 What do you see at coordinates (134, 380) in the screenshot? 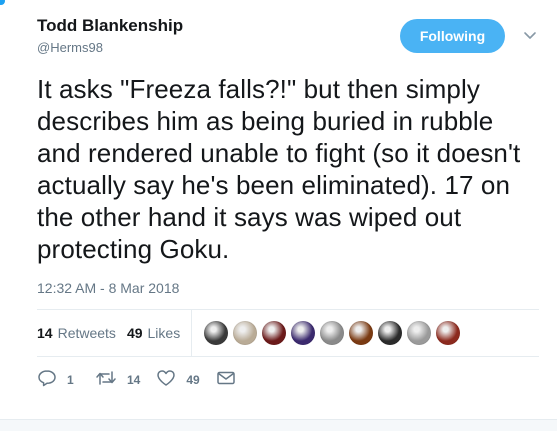
I see `retweet-count: 14` at bounding box center [134, 380].